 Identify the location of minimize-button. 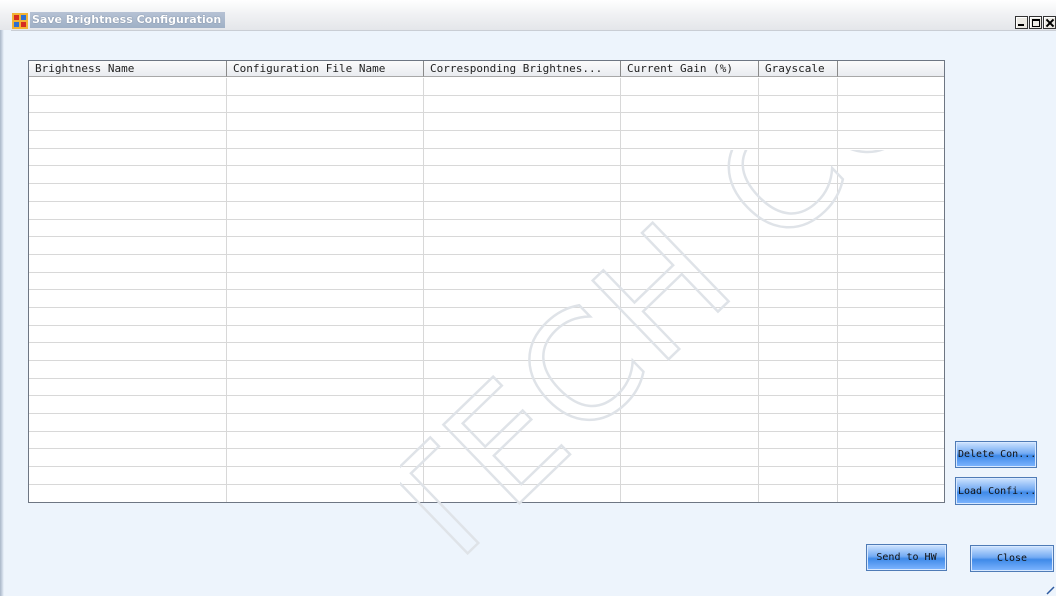
(1021, 22).